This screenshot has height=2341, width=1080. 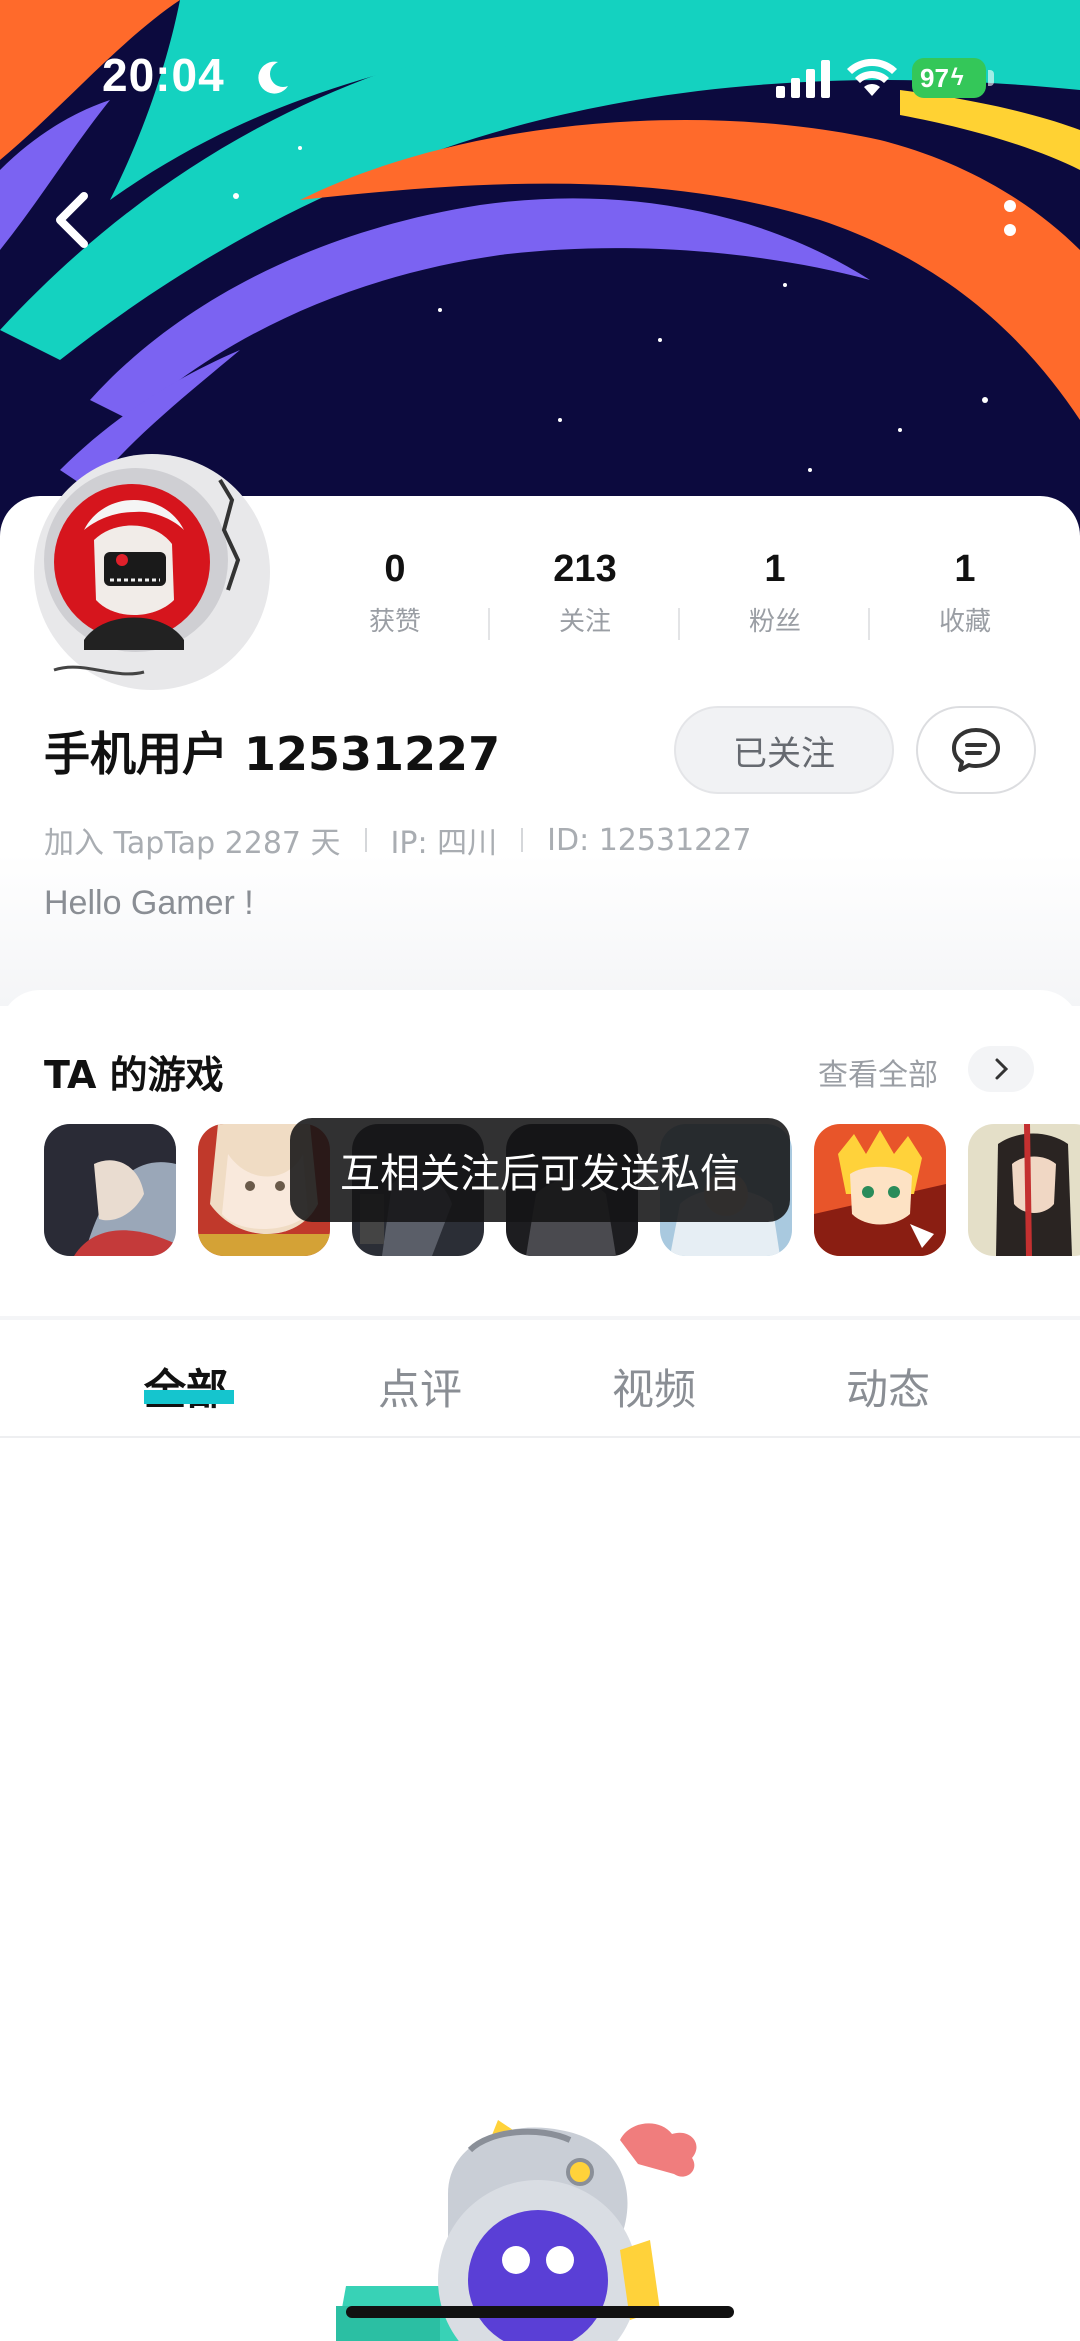 I want to click on avatar, so click(x=154, y=570).